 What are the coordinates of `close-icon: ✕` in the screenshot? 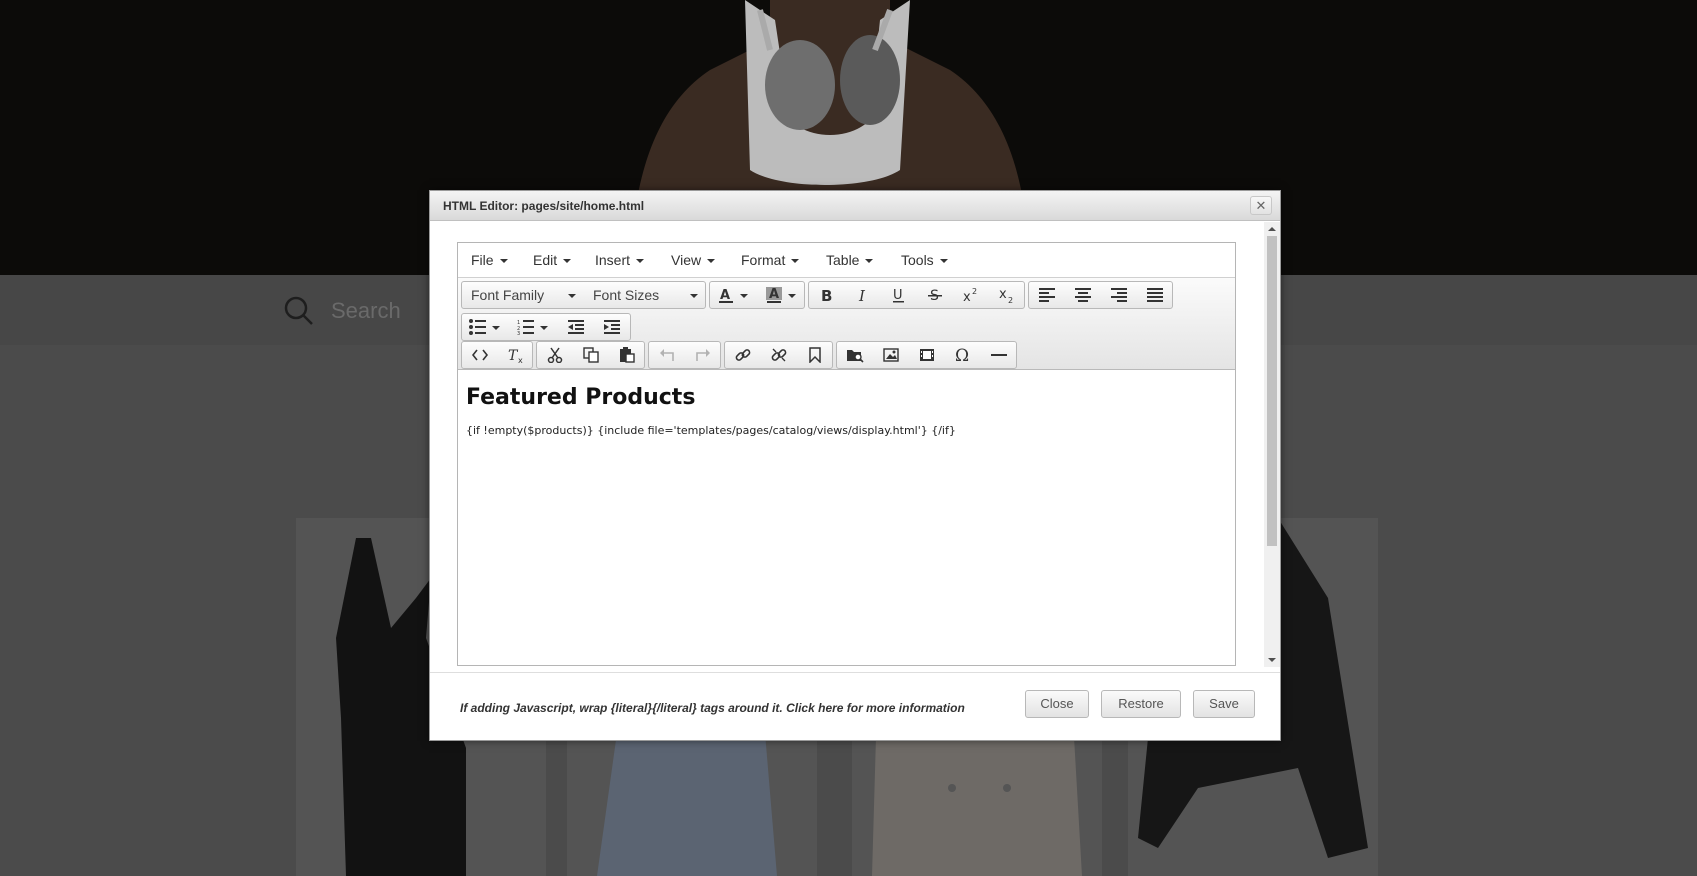 It's located at (1261, 205).